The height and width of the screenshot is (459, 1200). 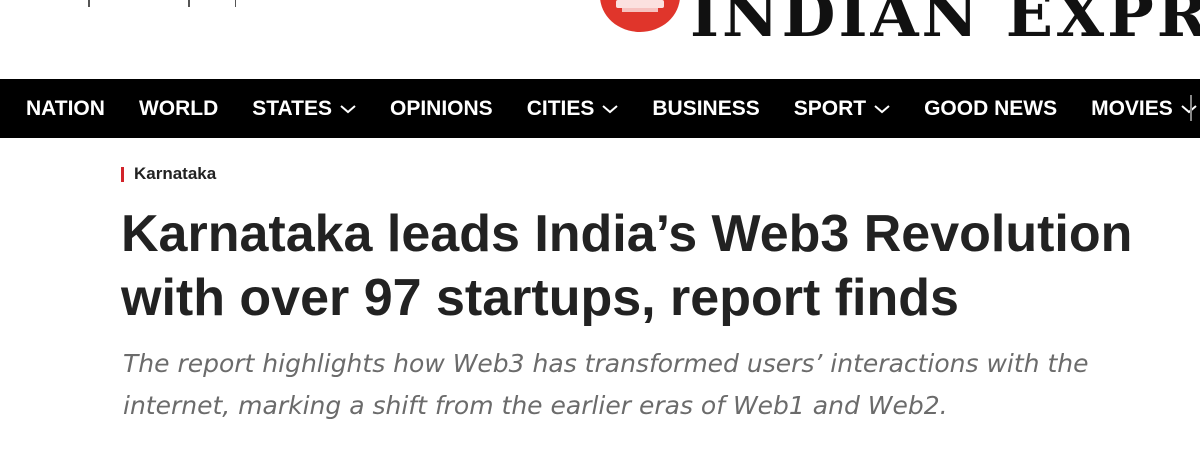 What do you see at coordinates (640, 6) in the screenshot?
I see `emblem-icon` at bounding box center [640, 6].